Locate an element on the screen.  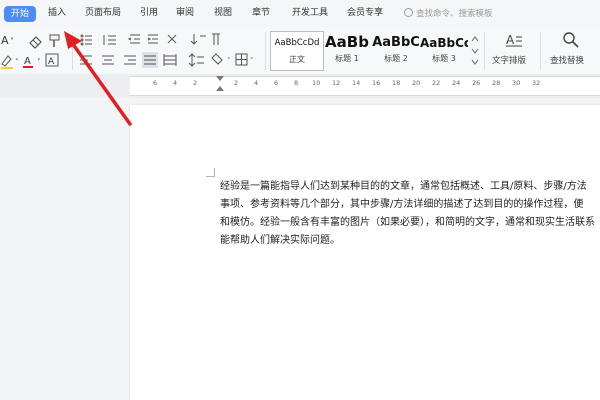
annotation-arrow is located at coordinates (98, 78).